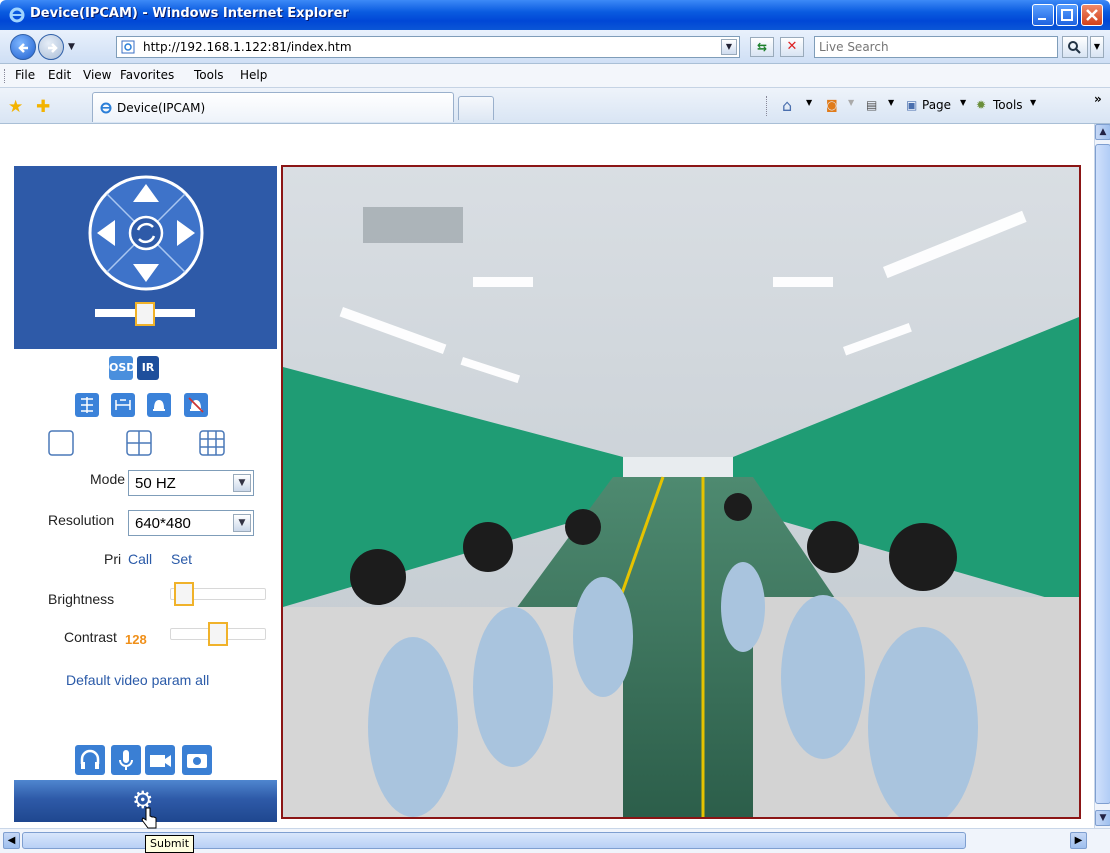  Describe the element at coordinates (729, 47) in the screenshot. I see `address-dropdown-icon: ▼` at that location.